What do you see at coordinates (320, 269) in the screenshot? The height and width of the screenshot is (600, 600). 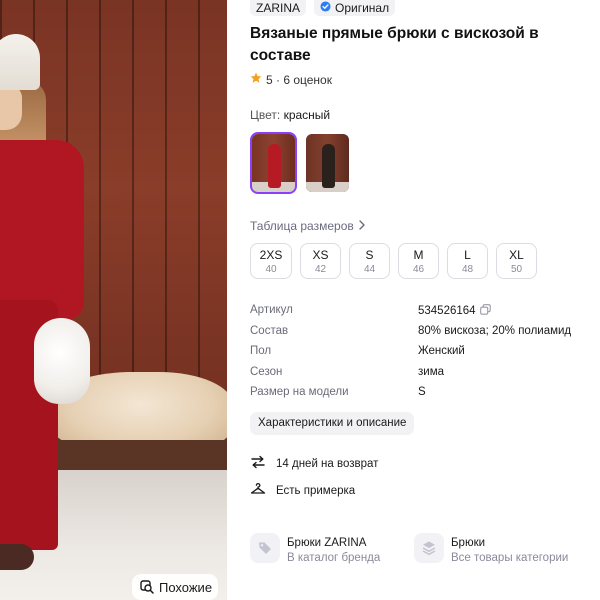 I see `size-ru: 42` at bounding box center [320, 269].